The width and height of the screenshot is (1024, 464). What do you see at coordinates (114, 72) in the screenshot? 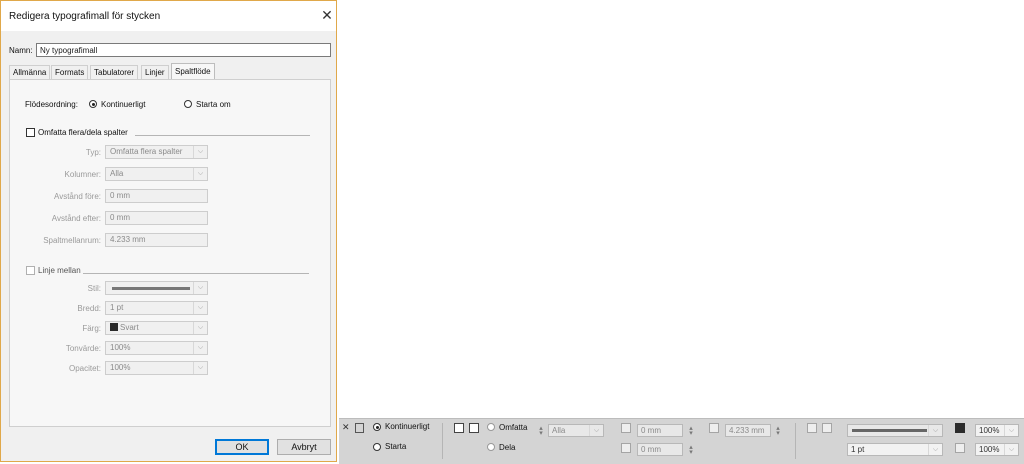
I see `tab-tabulatorer: Tabulatorer` at bounding box center [114, 72].